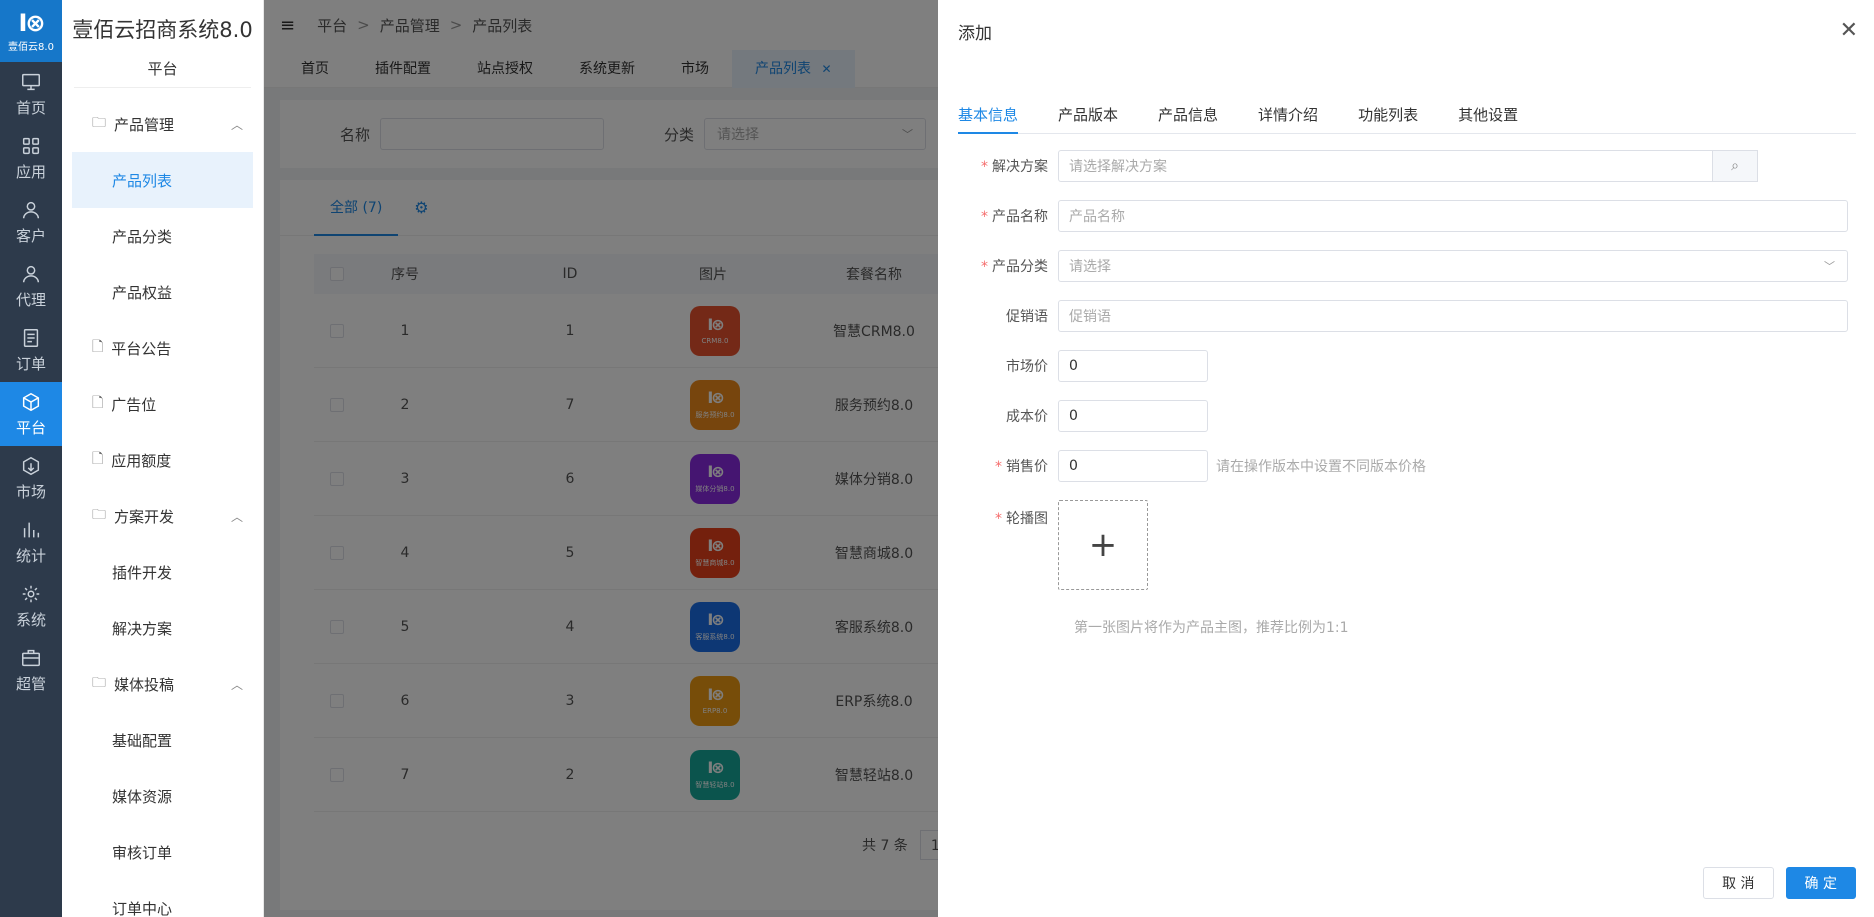 This screenshot has height=917, width=1874. What do you see at coordinates (1090, 267) in the screenshot?
I see `select-placeholder: 请选择` at bounding box center [1090, 267].